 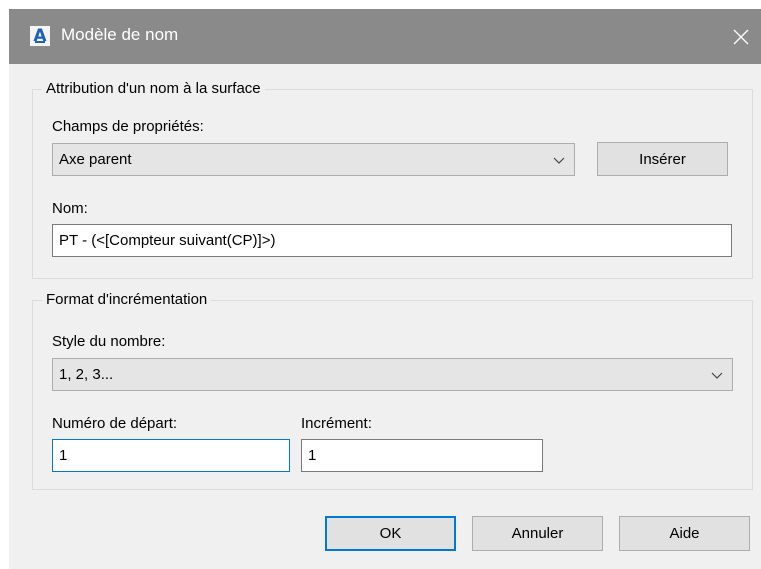 I want to click on increment-value: 1, so click(x=312, y=455).